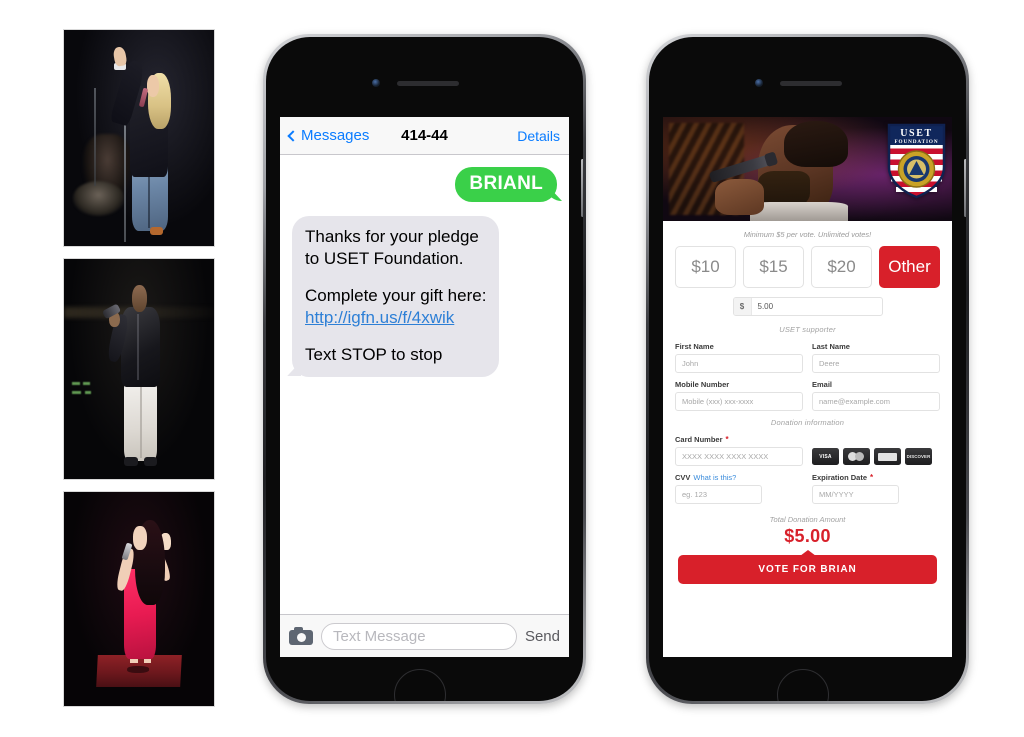 Image resolution: width=1024 pixels, height=737 pixels. Describe the element at coordinates (542, 636) in the screenshot. I see `send-button: Send` at that location.